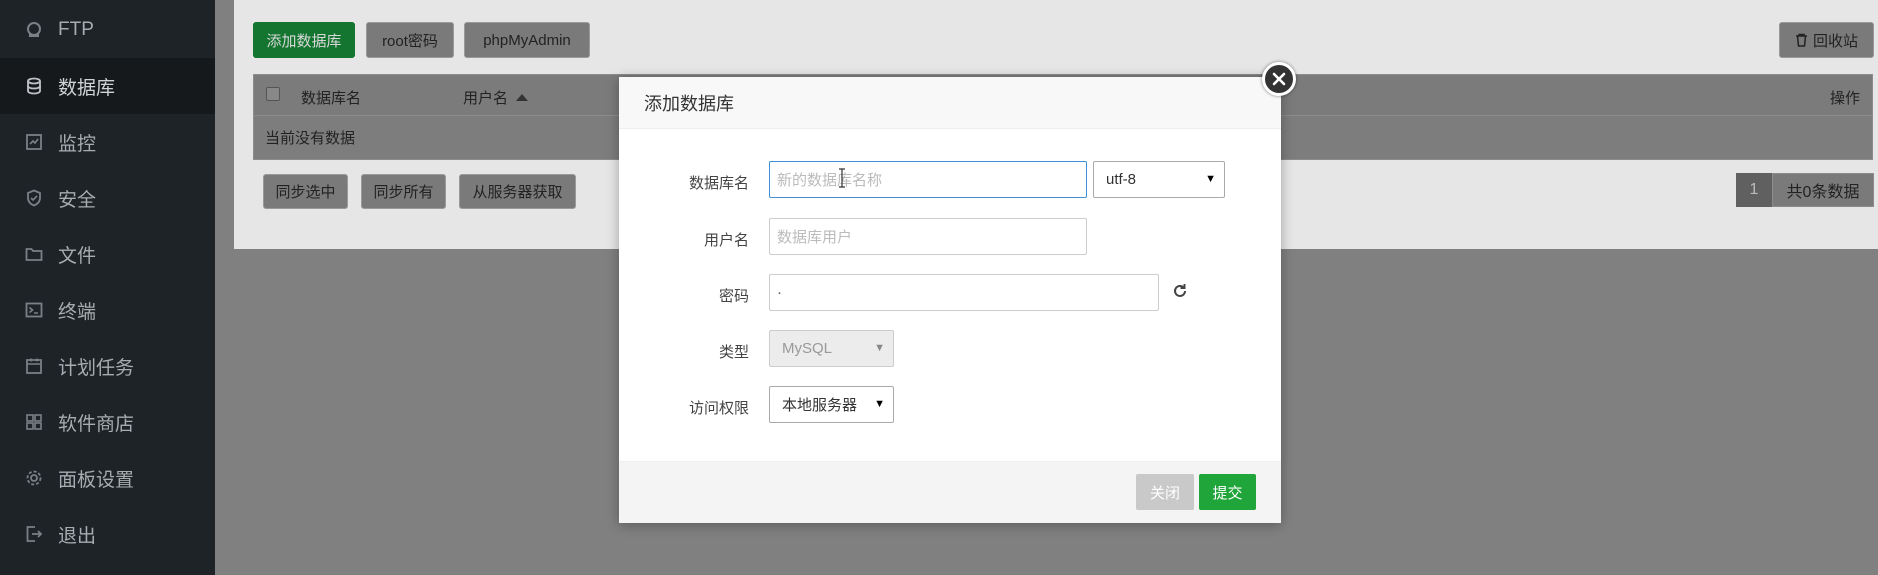 This screenshot has width=1878, height=575. I want to click on pager-current-page: 1, so click(1754, 190).